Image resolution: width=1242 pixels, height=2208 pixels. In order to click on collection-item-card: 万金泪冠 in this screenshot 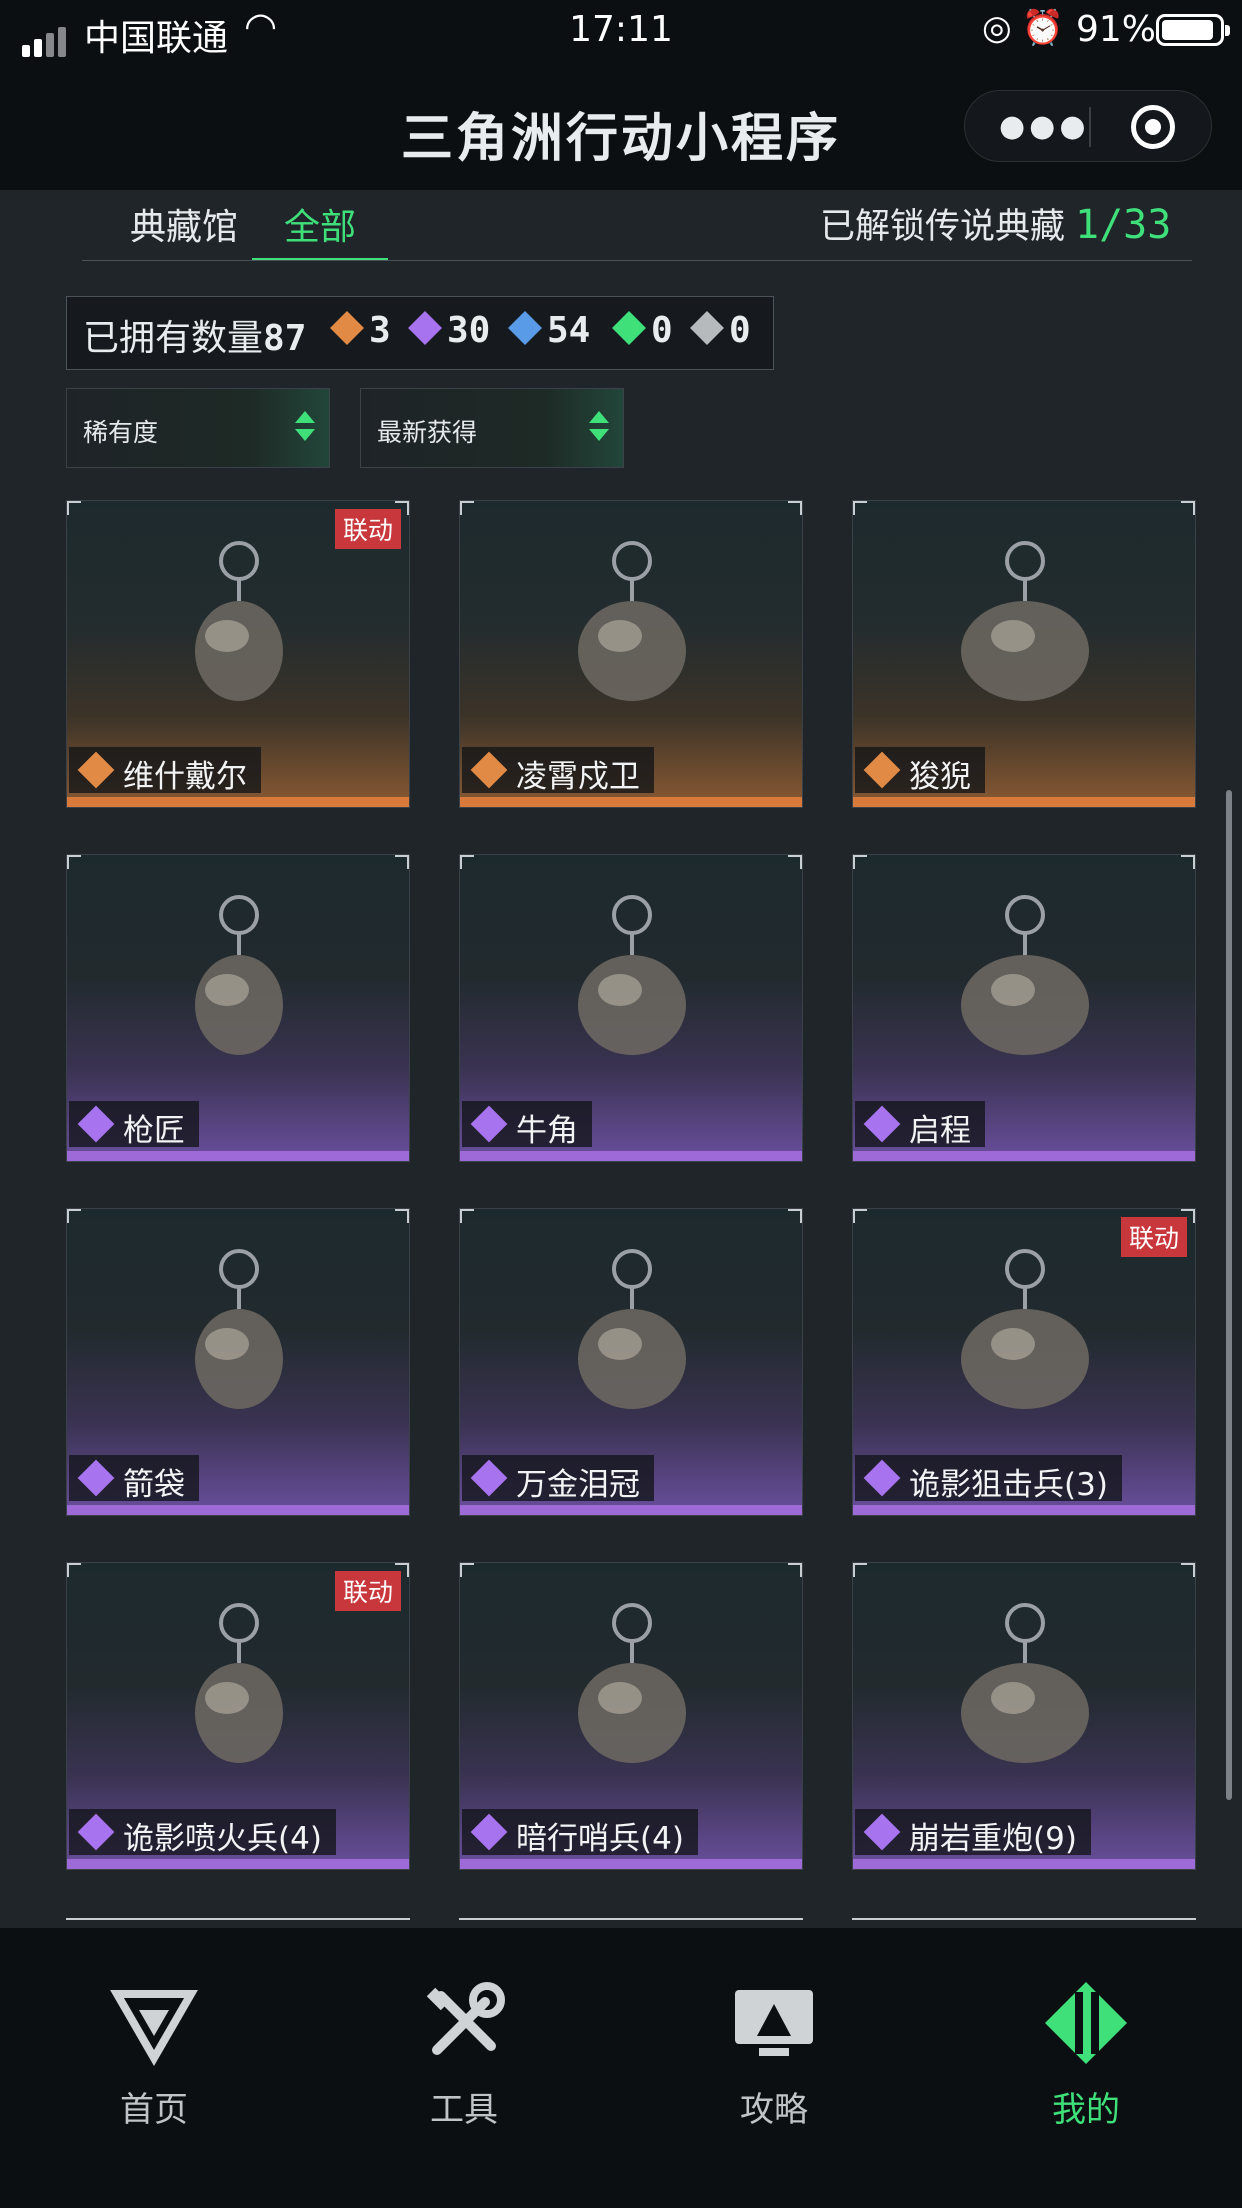, I will do `click(631, 1362)`.